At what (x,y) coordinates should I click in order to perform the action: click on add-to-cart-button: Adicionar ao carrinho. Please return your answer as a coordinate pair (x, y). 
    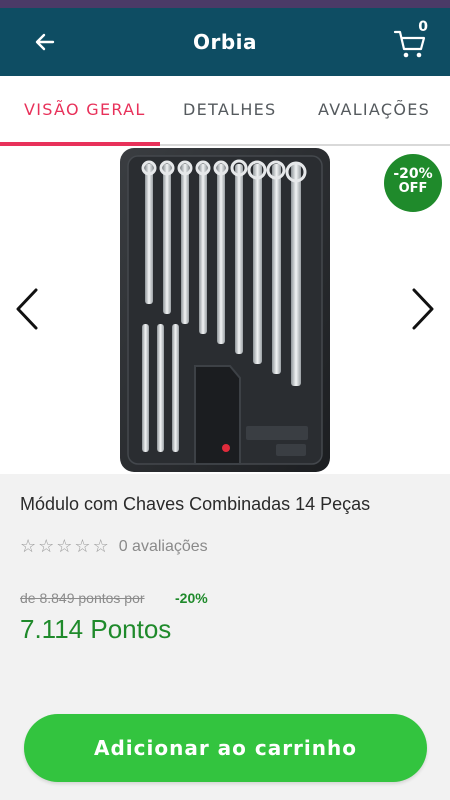
    Looking at the image, I should click on (225, 748).